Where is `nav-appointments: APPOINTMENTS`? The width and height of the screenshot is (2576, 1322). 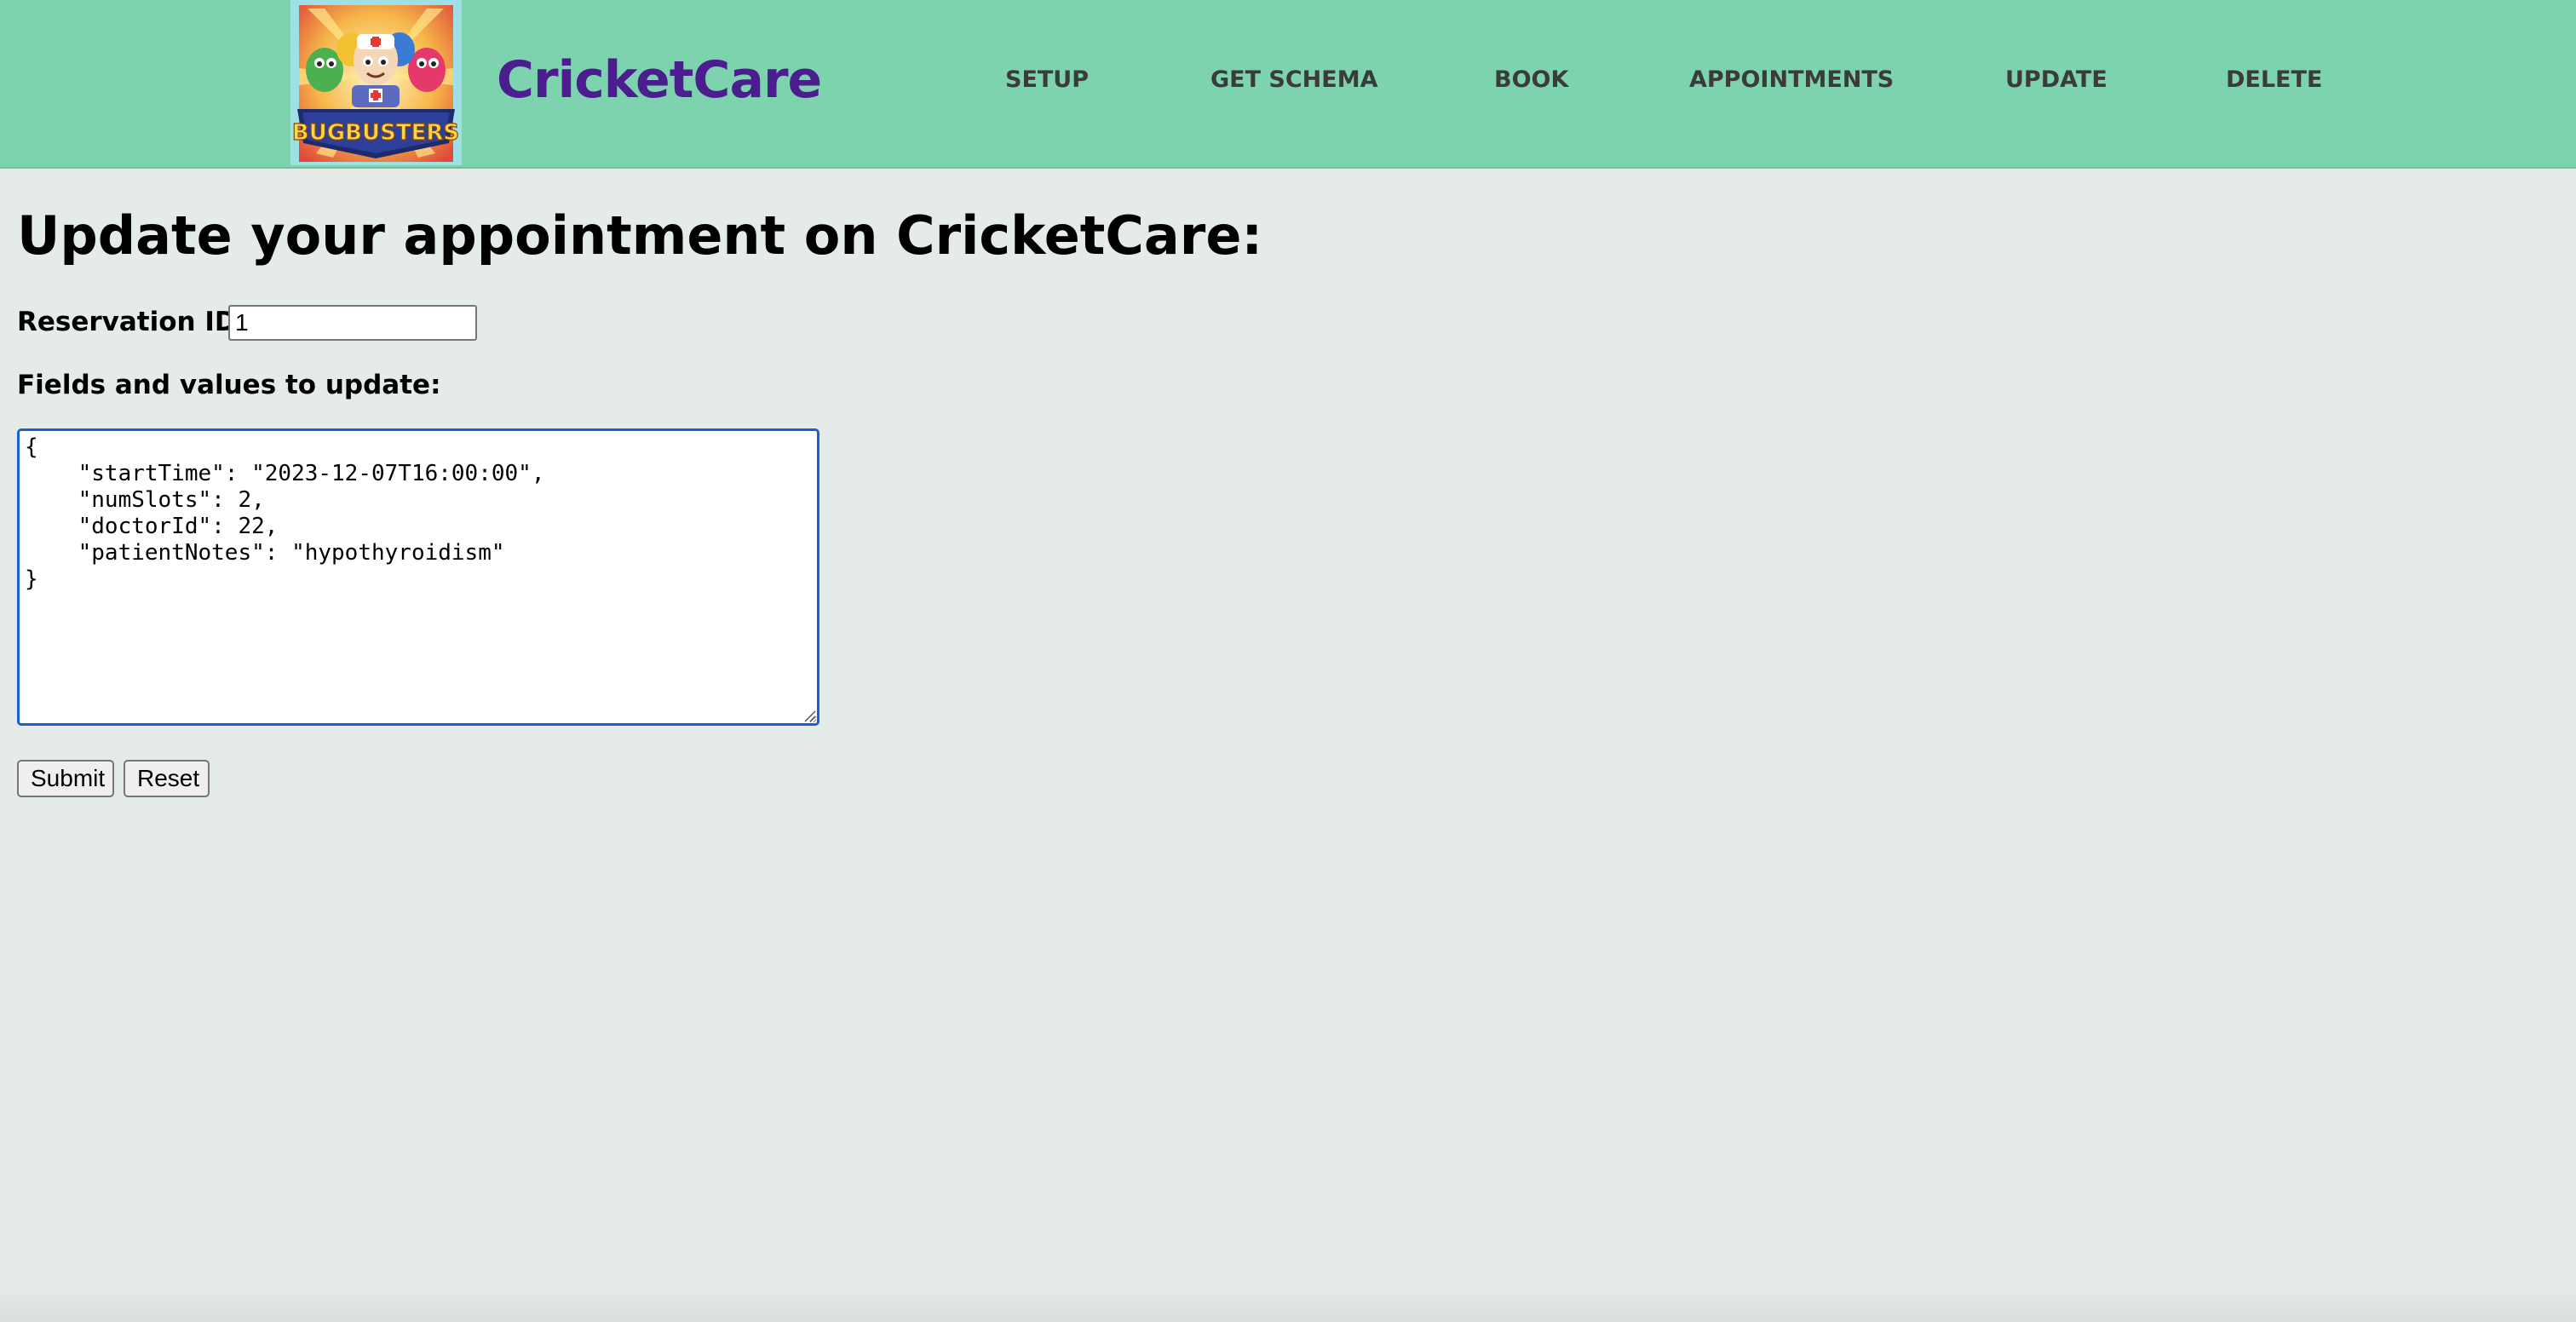 nav-appointments: APPOINTMENTS is located at coordinates (1792, 80).